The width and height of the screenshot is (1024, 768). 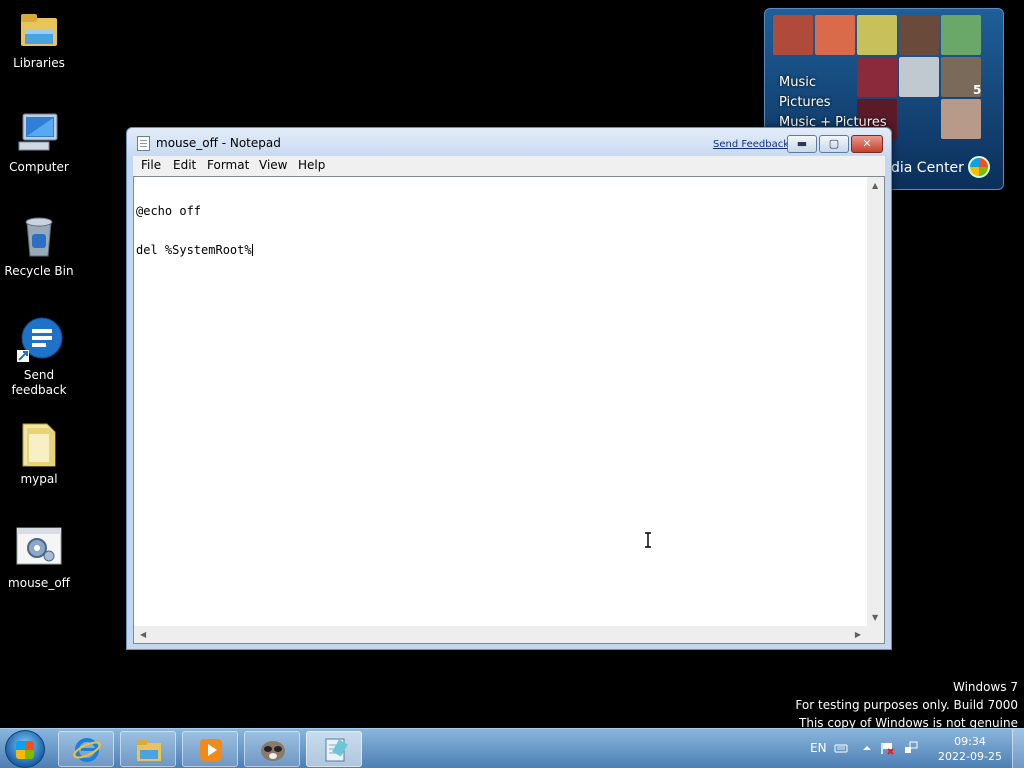 I want to click on desktop-icon-libraries: Libraries, so click(x=39, y=37).